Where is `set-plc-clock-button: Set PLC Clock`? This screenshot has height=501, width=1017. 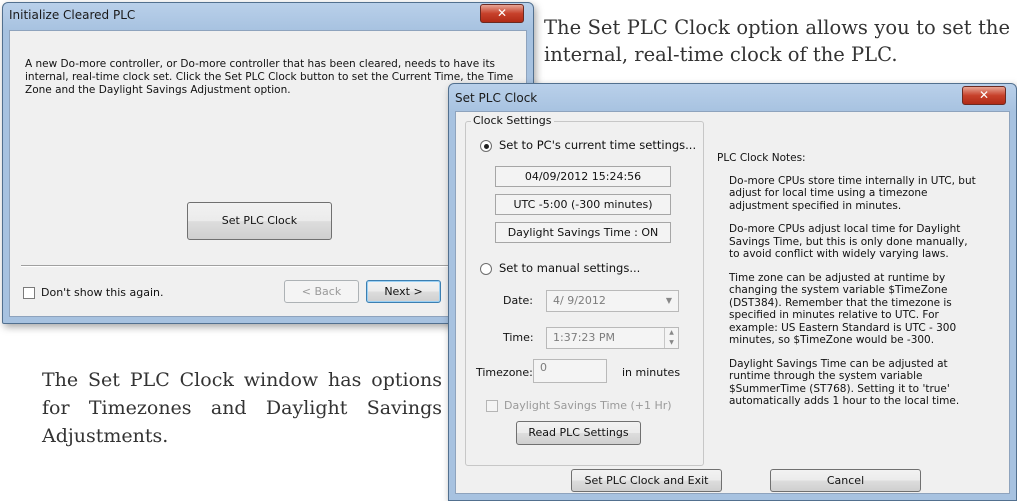 set-plc-clock-button: Set PLC Clock is located at coordinates (259, 221).